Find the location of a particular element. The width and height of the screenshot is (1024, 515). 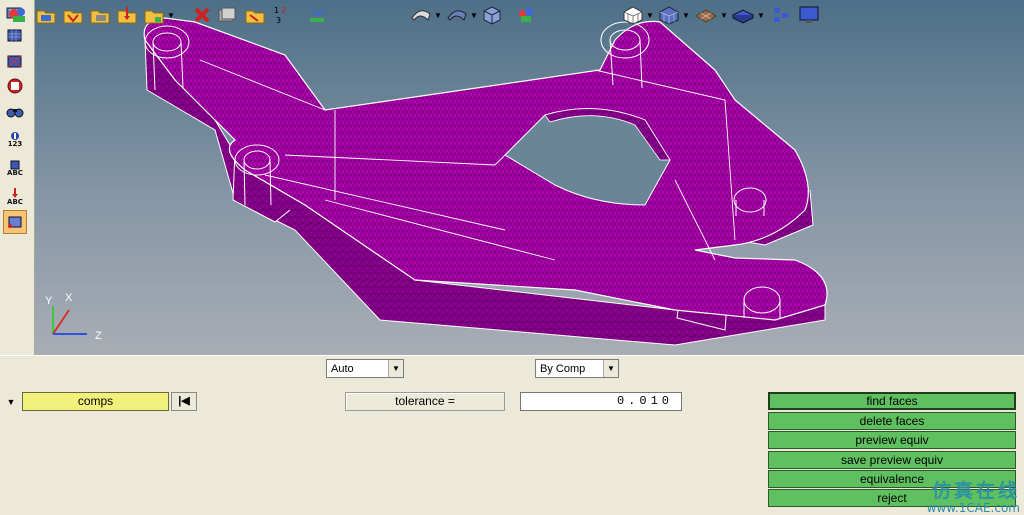

color-mode-dropdown: By Comp ▼ is located at coordinates (577, 368).